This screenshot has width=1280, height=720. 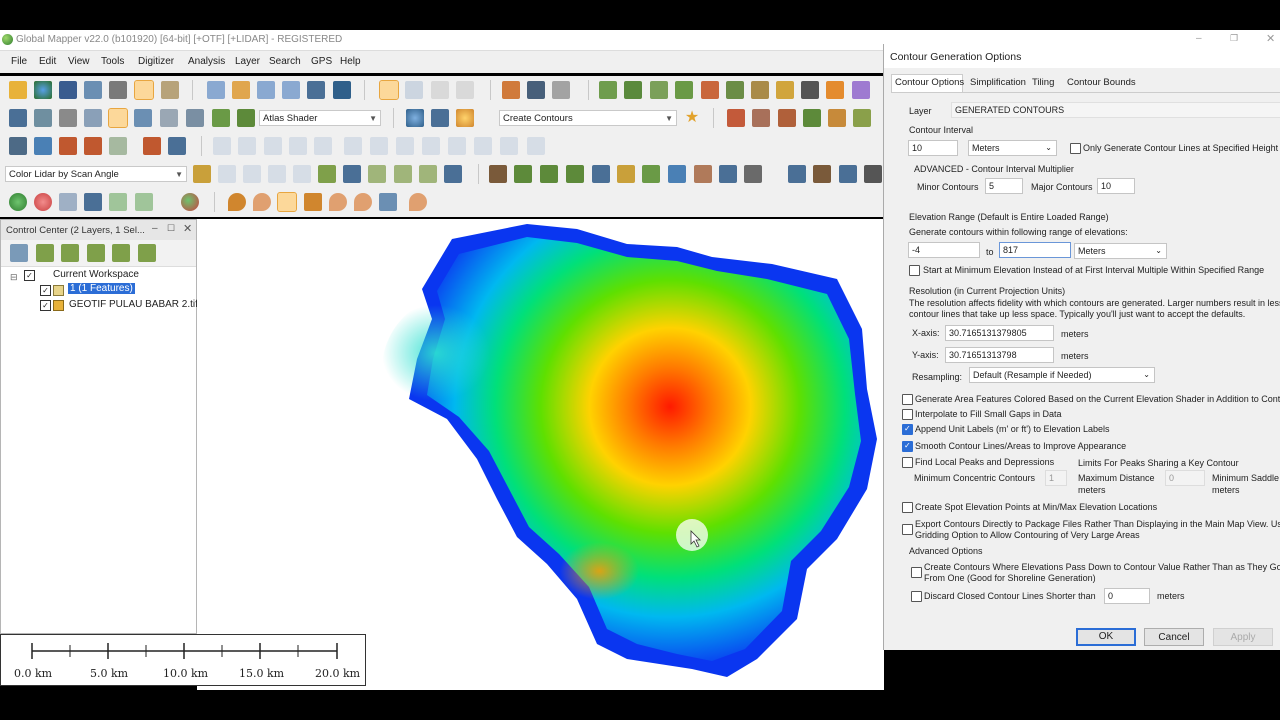 What do you see at coordinates (143, 118) in the screenshot?
I see `elevation-scale-icon` at bounding box center [143, 118].